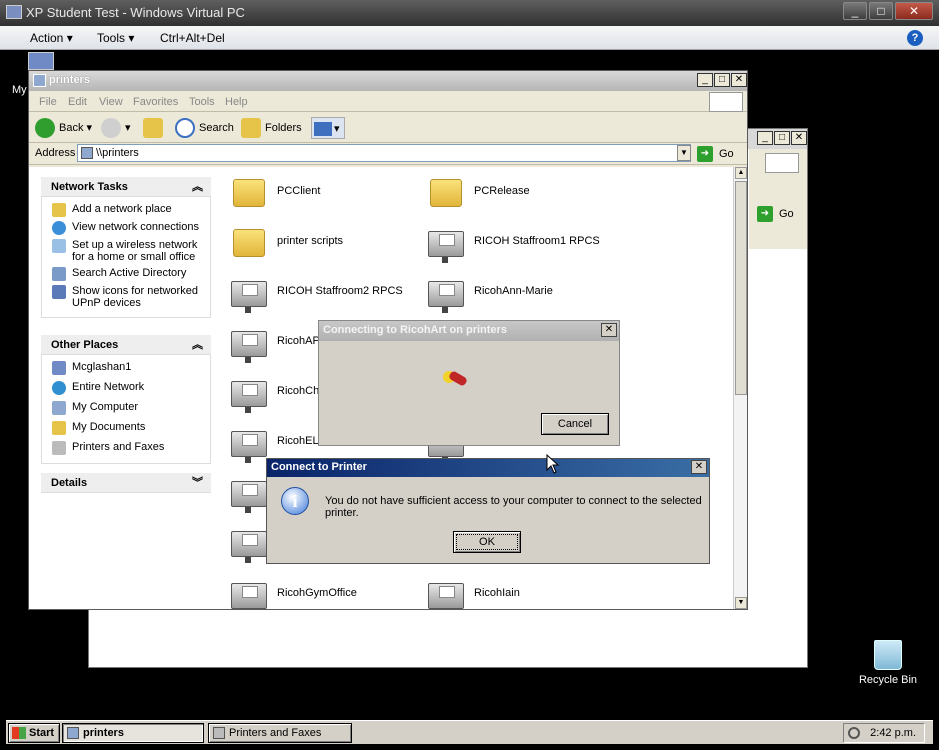 The width and height of the screenshot is (939, 750). Describe the element at coordinates (286, 241) in the screenshot. I see `file-item-printer-scripts: printer scripts` at that location.